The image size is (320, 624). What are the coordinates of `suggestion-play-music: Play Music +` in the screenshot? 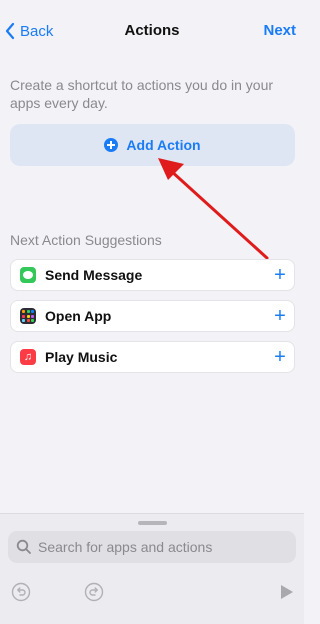 It's located at (152, 357).